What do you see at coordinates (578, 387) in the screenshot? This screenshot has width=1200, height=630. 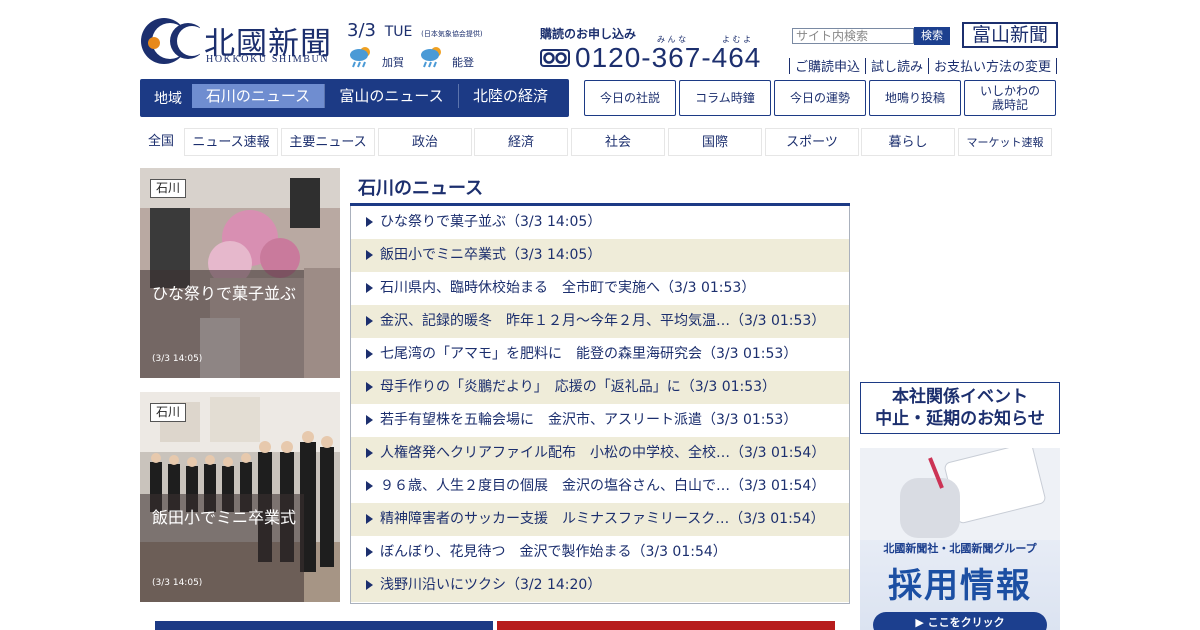 I see `news-headline: 母手作りの「炎鵬だより」 応援の「返礼品」に（3/3 01:53）` at bounding box center [578, 387].